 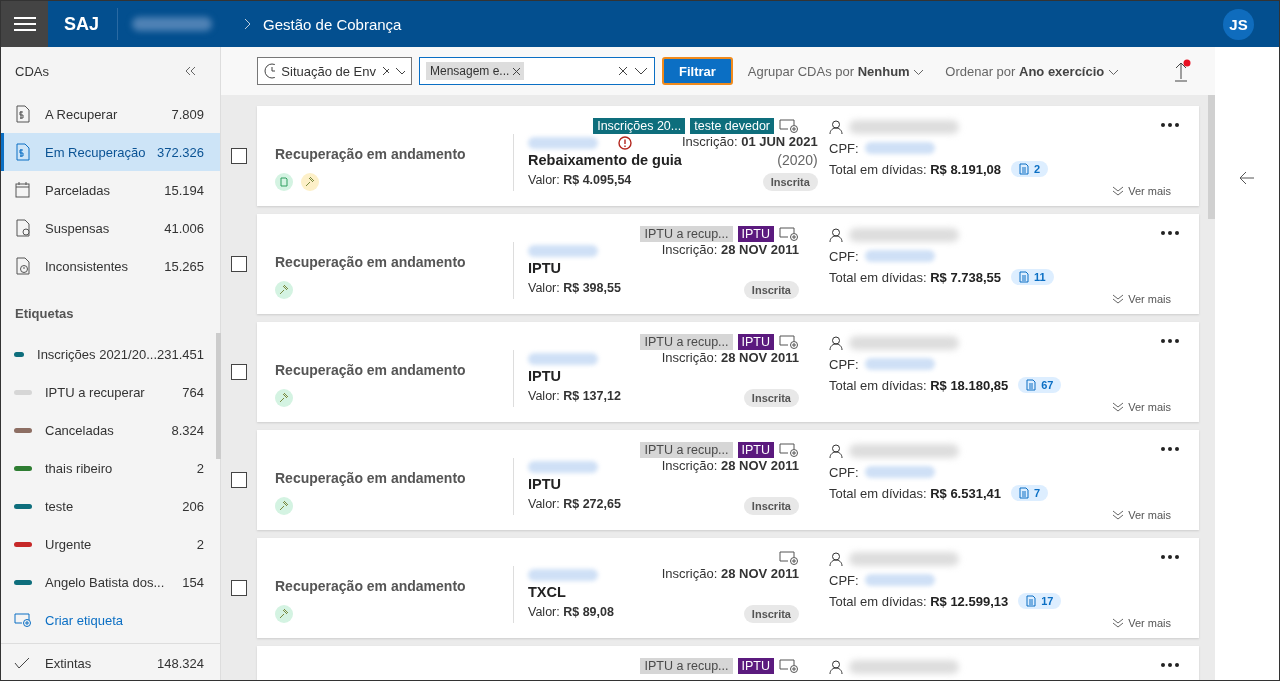 I want to click on group-by-dropdown: Agrupar CDAs por Nenhum, so click(x=836, y=71).